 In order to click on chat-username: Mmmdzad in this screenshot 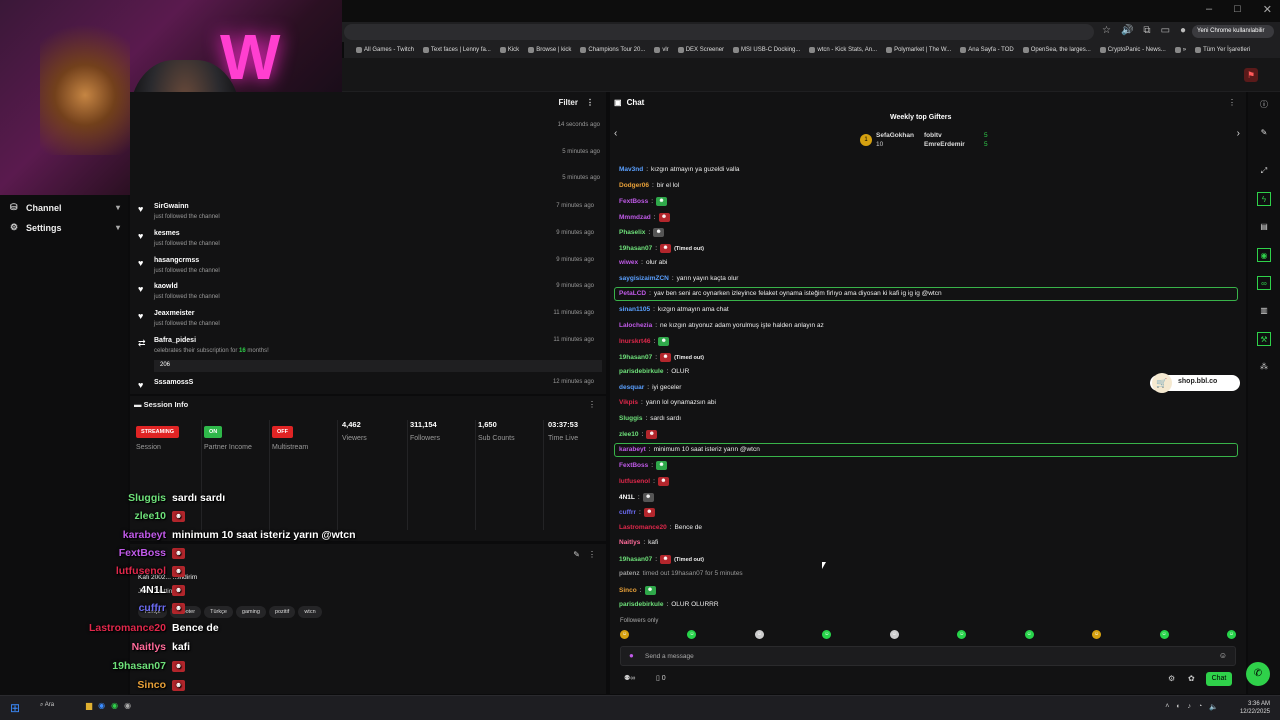, I will do `click(635, 217)`.